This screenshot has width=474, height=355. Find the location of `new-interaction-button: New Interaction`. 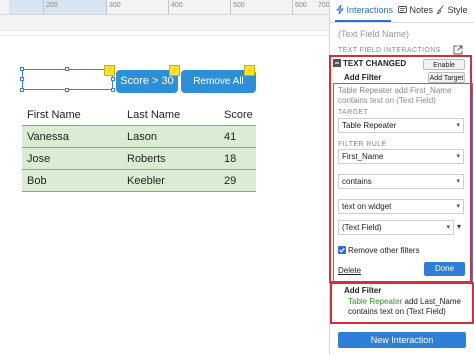

new-interaction-button: New Interaction is located at coordinates (402, 340).